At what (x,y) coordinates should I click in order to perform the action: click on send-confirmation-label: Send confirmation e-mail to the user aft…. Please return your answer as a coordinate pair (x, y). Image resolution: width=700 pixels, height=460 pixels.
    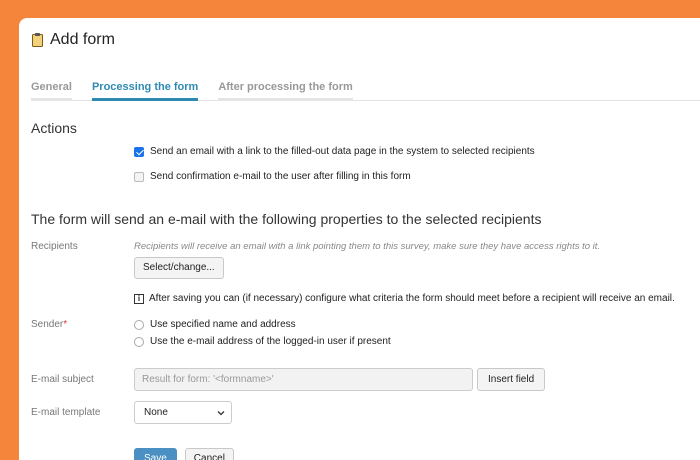
    Looking at the image, I should click on (280, 176).